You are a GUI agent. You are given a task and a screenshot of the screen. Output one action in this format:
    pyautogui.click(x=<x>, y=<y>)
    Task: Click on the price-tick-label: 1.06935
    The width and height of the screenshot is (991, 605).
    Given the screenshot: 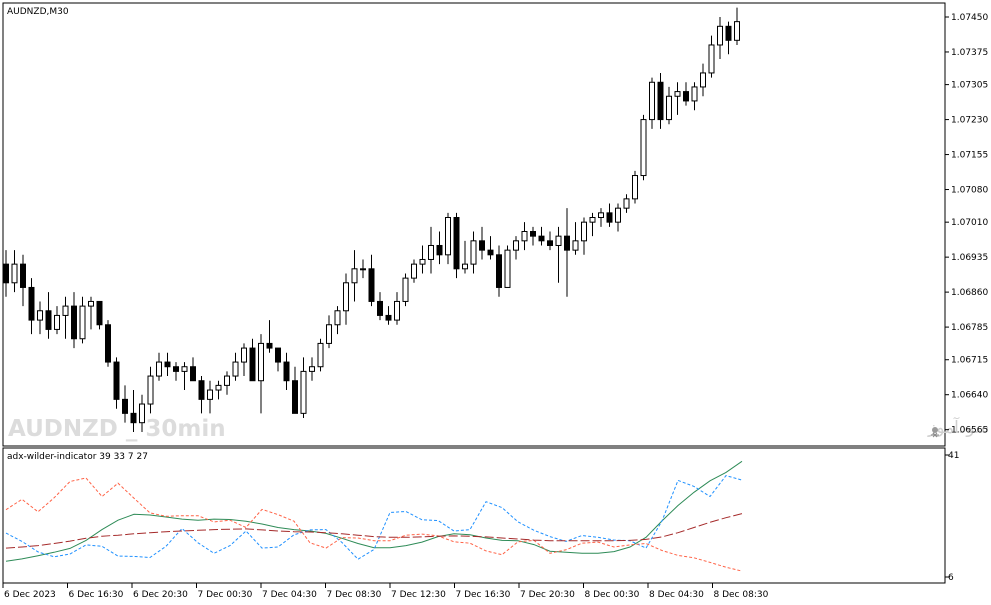 What is the action you would take?
    pyautogui.click(x=969, y=258)
    